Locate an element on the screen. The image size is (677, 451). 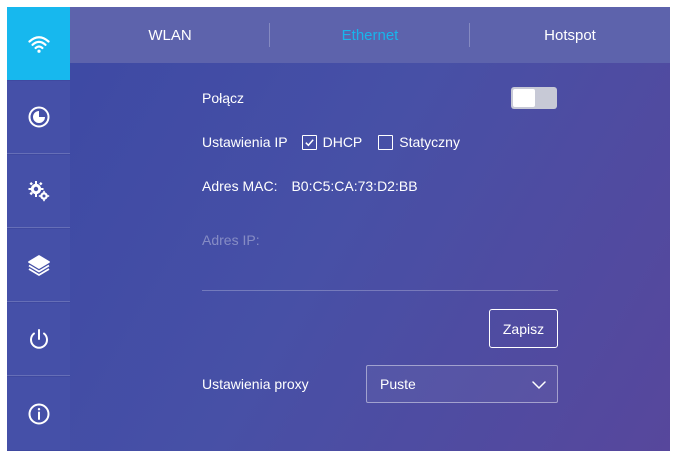
sidebar is located at coordinates (38, 229).